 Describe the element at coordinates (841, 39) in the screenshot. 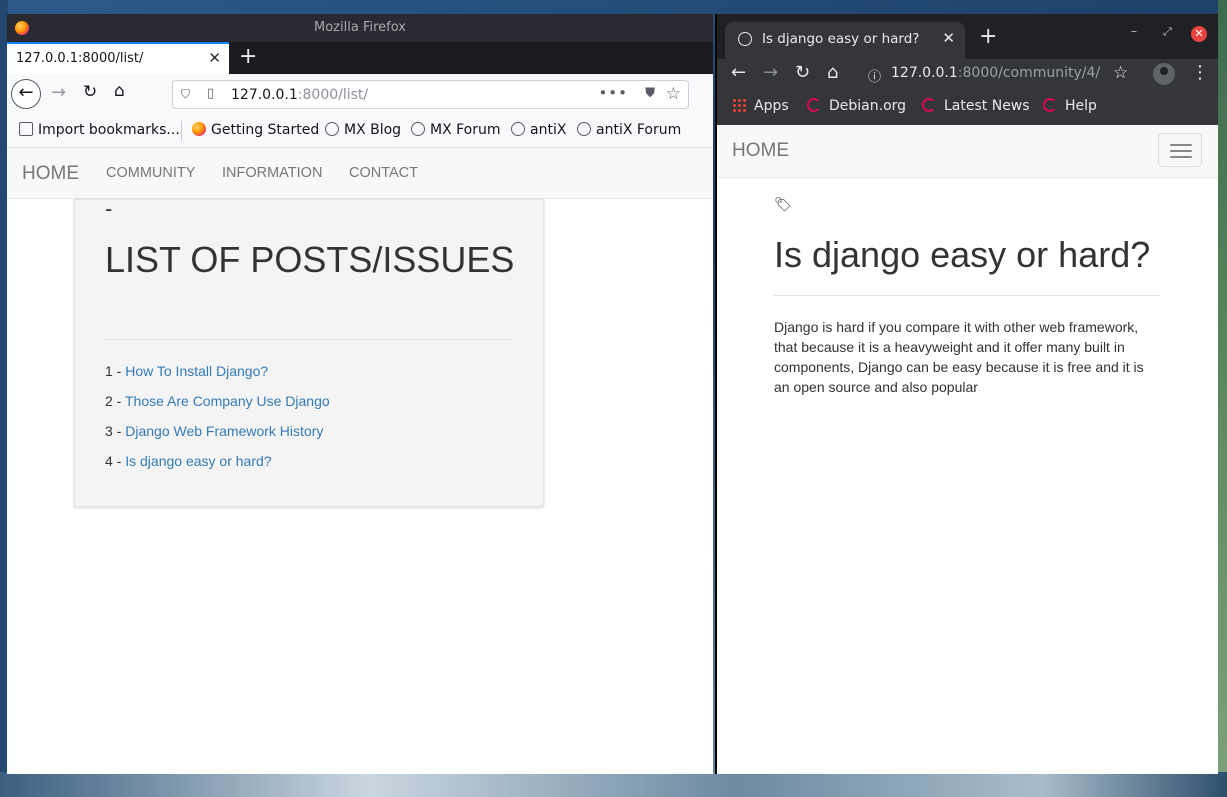

I see `chrome-tab-title: Is django easy or hard?` at that location.